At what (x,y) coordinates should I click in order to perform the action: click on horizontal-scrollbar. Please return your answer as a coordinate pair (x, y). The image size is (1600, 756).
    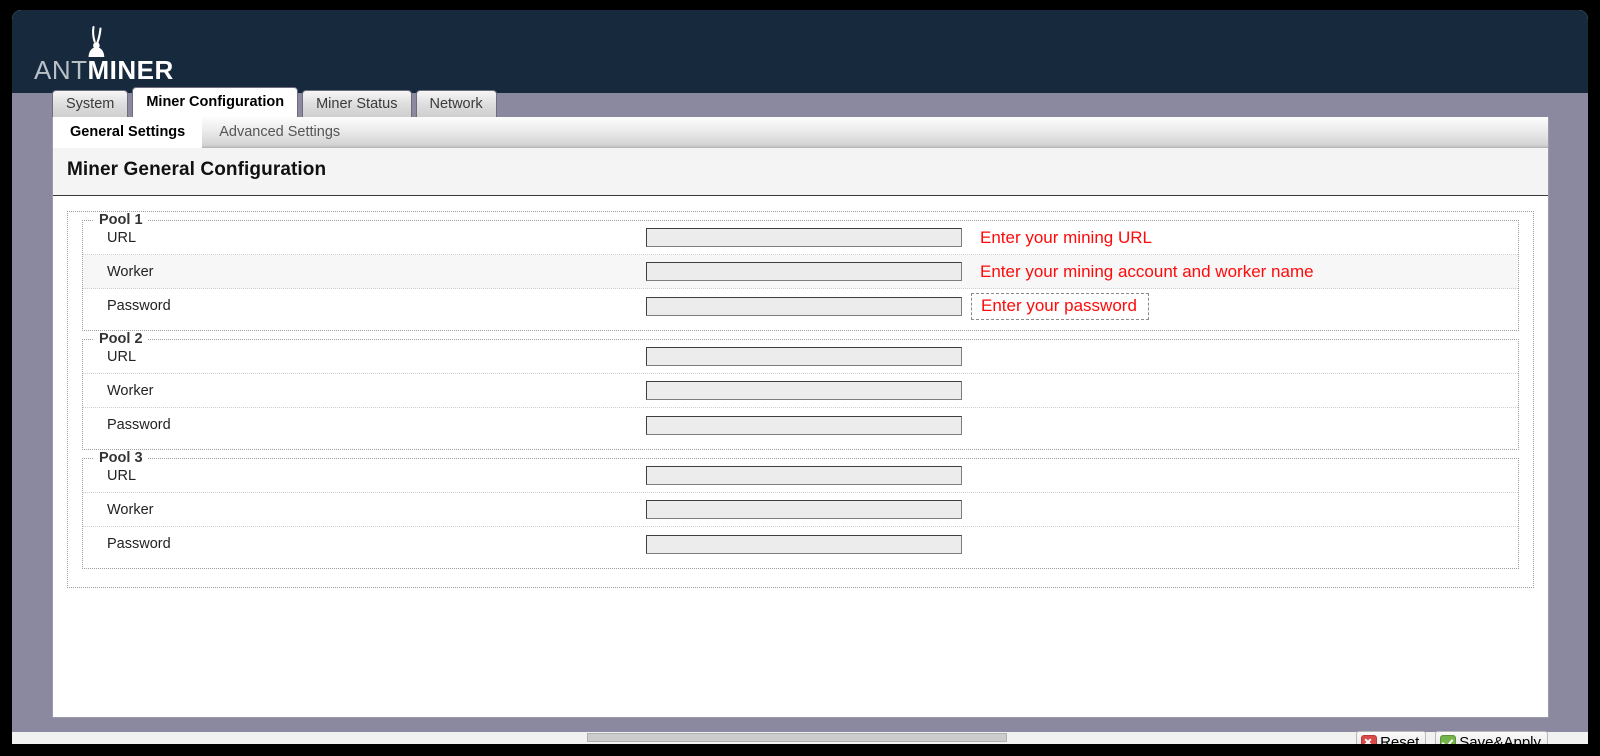
    Looking at the image, I should click on (800, 738).